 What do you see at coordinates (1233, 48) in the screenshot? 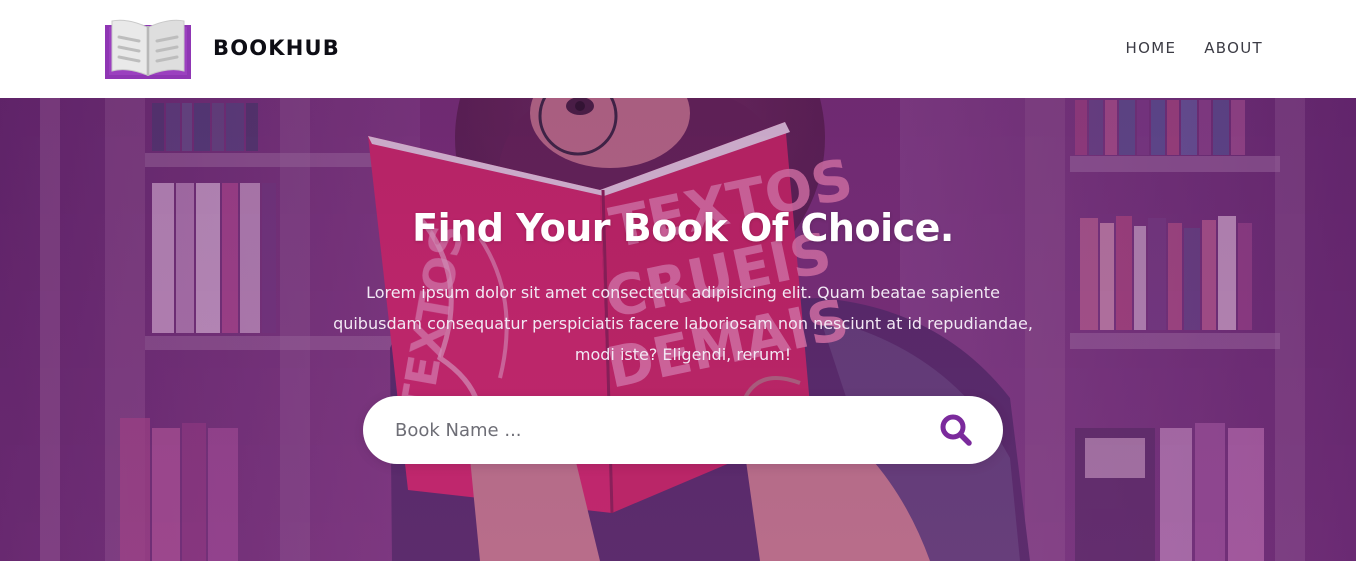
I see `nav-about-link: ABOUT` at bounding box center [1233, 48].